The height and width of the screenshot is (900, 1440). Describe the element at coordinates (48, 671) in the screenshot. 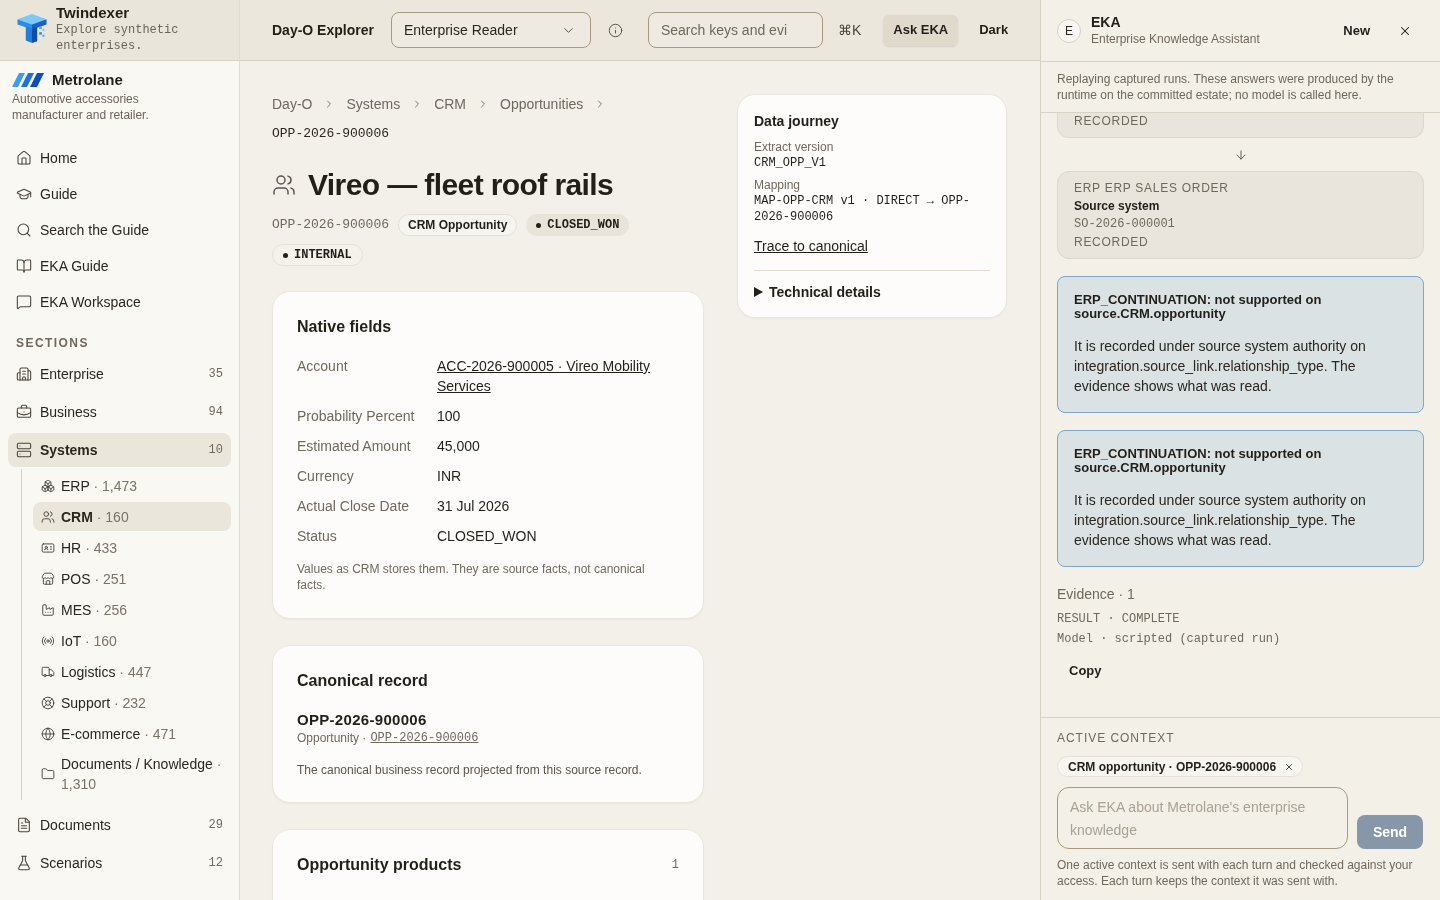

I see `truck-icon` at that location.